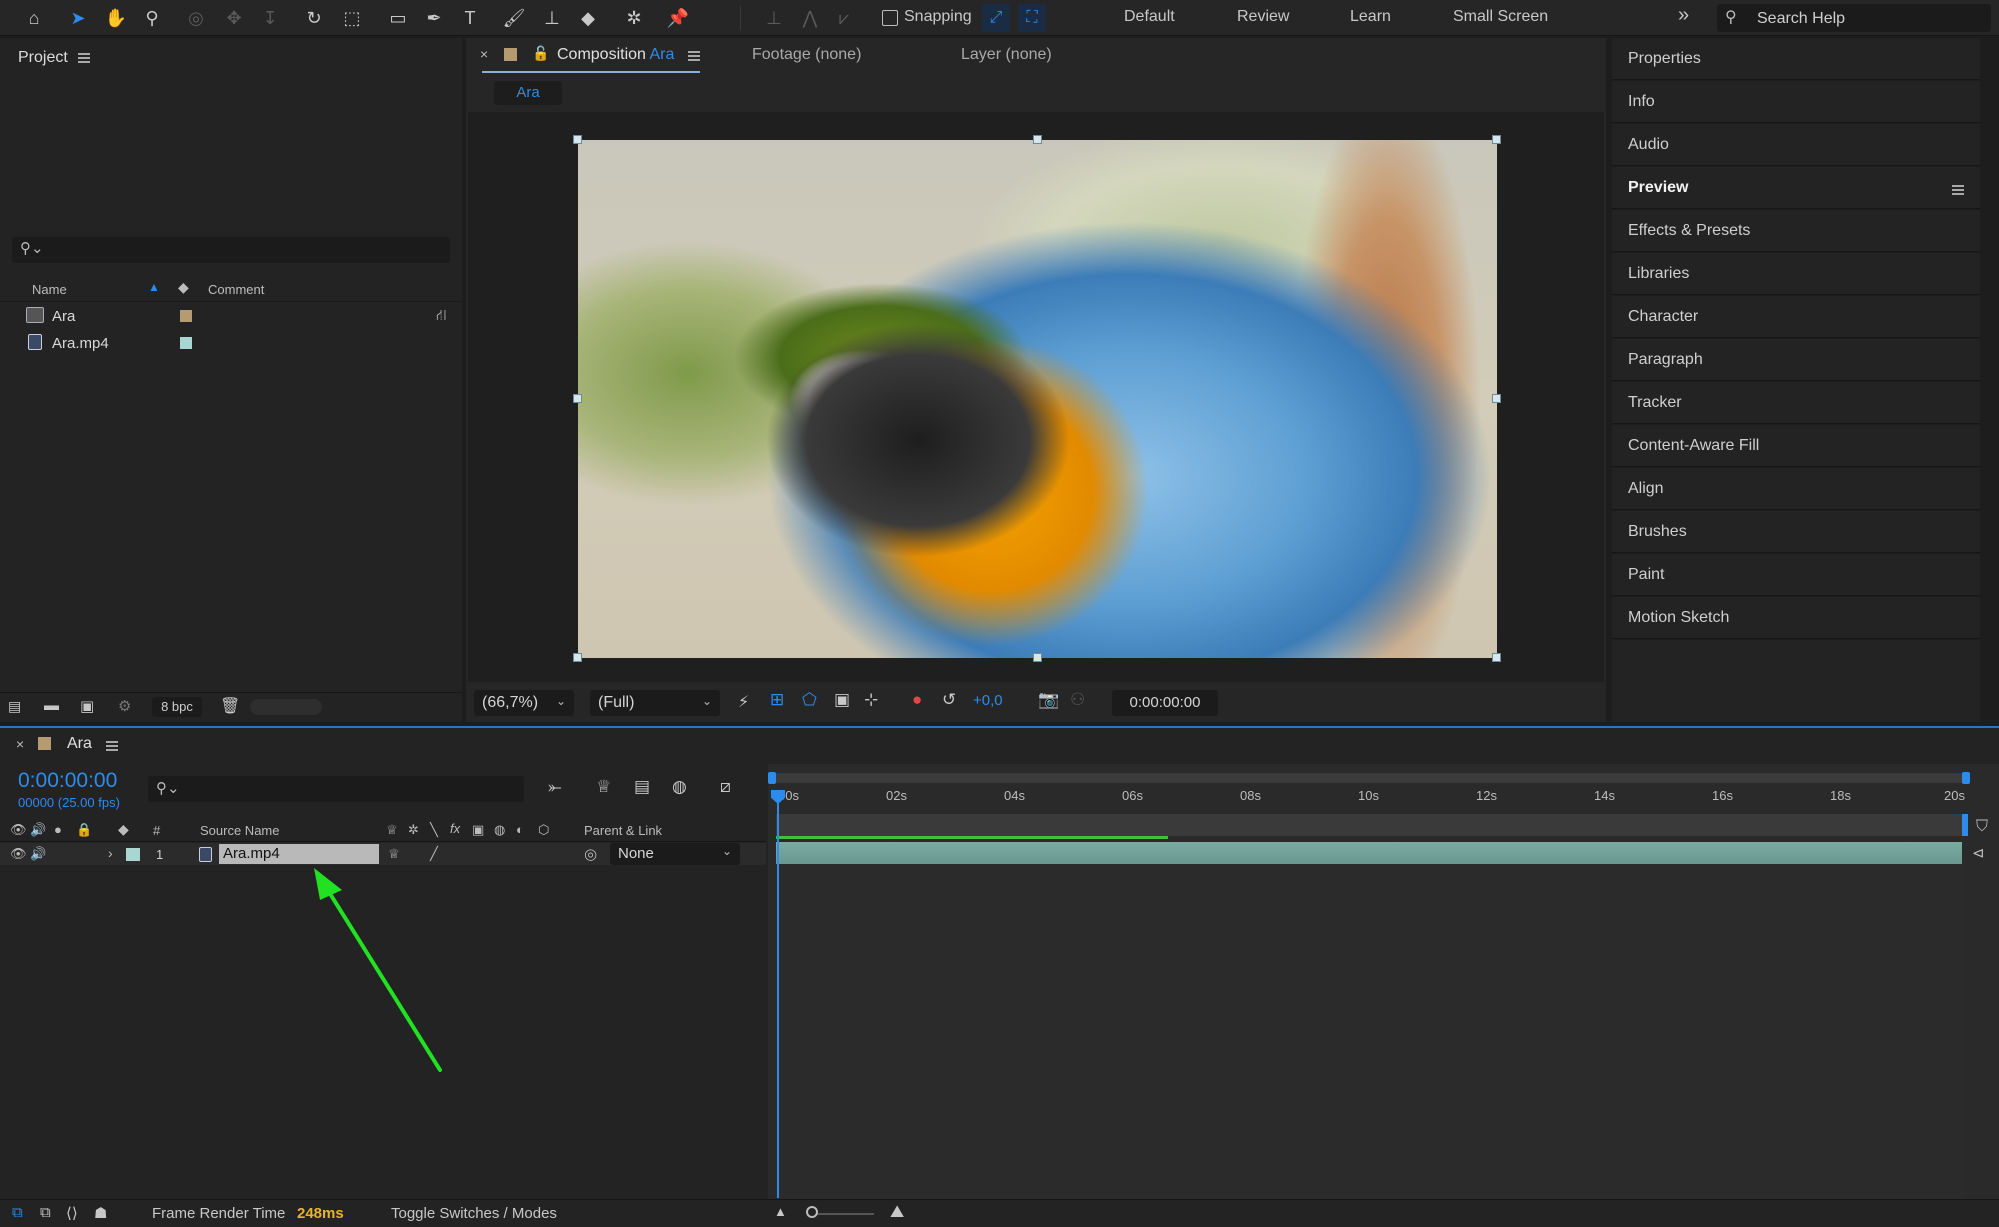  What do you see at coordinates (988, 700) in the screenshot?
I see `exposure-value: +0,0` at bounding box center [988, 700].